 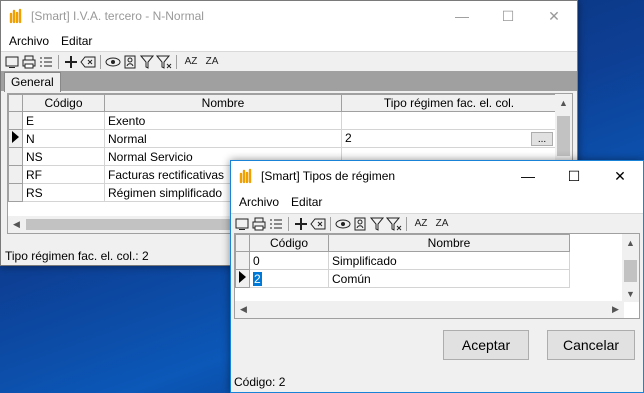 I want to click on vertical-scrollbar: ▲ ▼, so click(x=630, y=268).